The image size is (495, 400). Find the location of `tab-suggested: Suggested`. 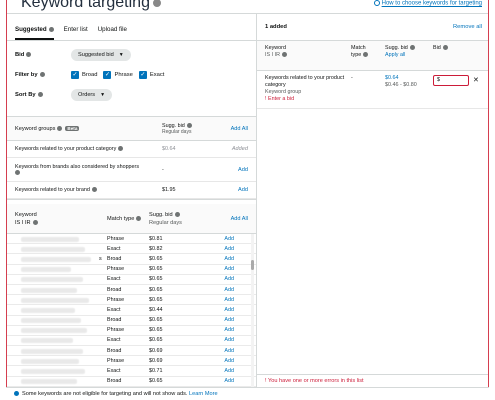

tab-suggested: Suggested is located at coordinates (34, 33).